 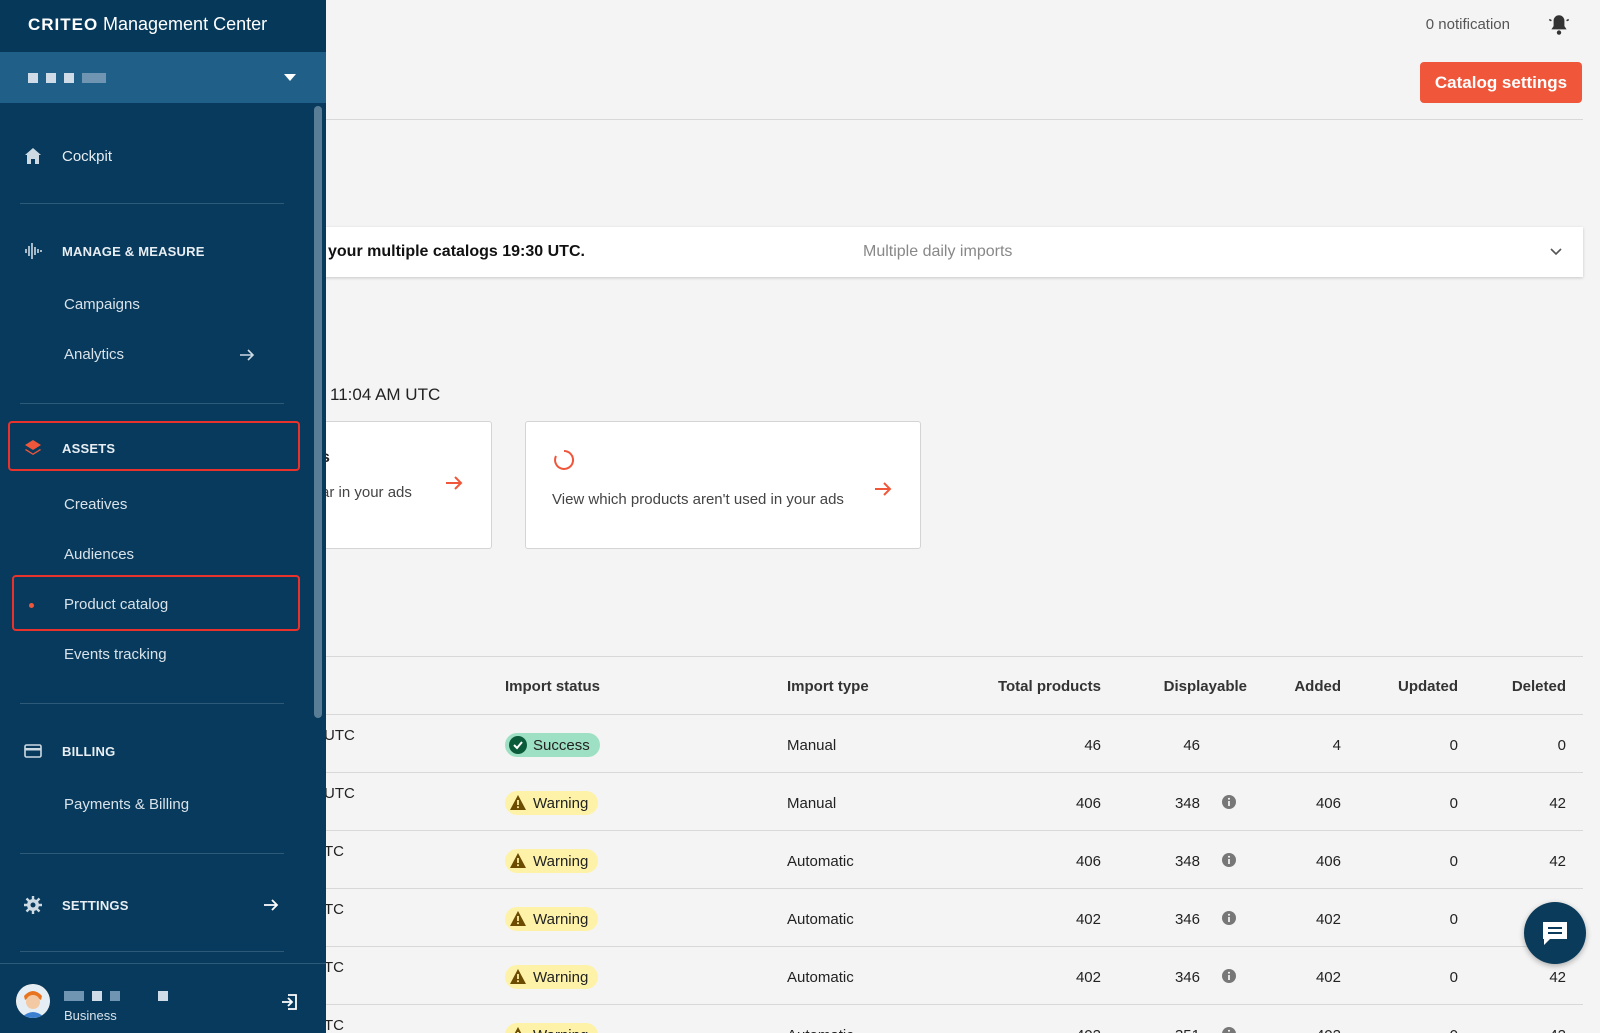 I want to click on sidebar-item-product-catalog: Product catalog, so click(x=163, y=605).